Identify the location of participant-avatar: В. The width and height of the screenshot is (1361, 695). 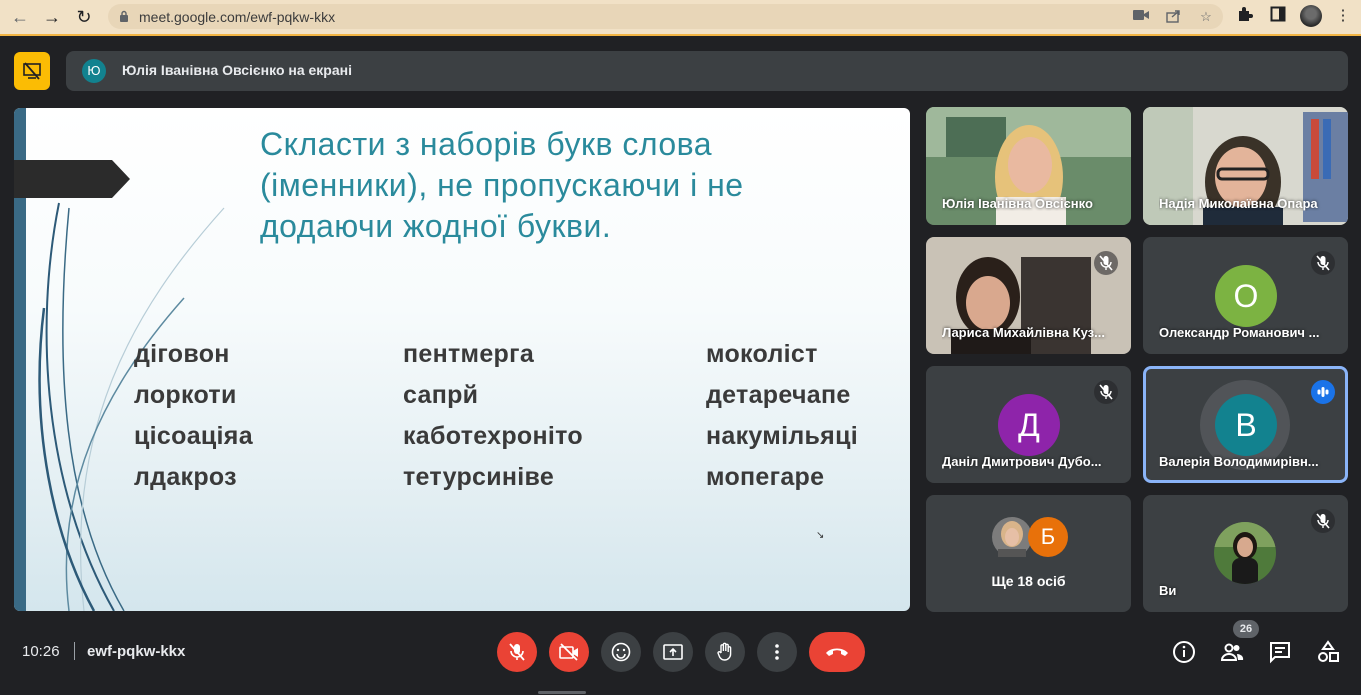
(1246, 425).